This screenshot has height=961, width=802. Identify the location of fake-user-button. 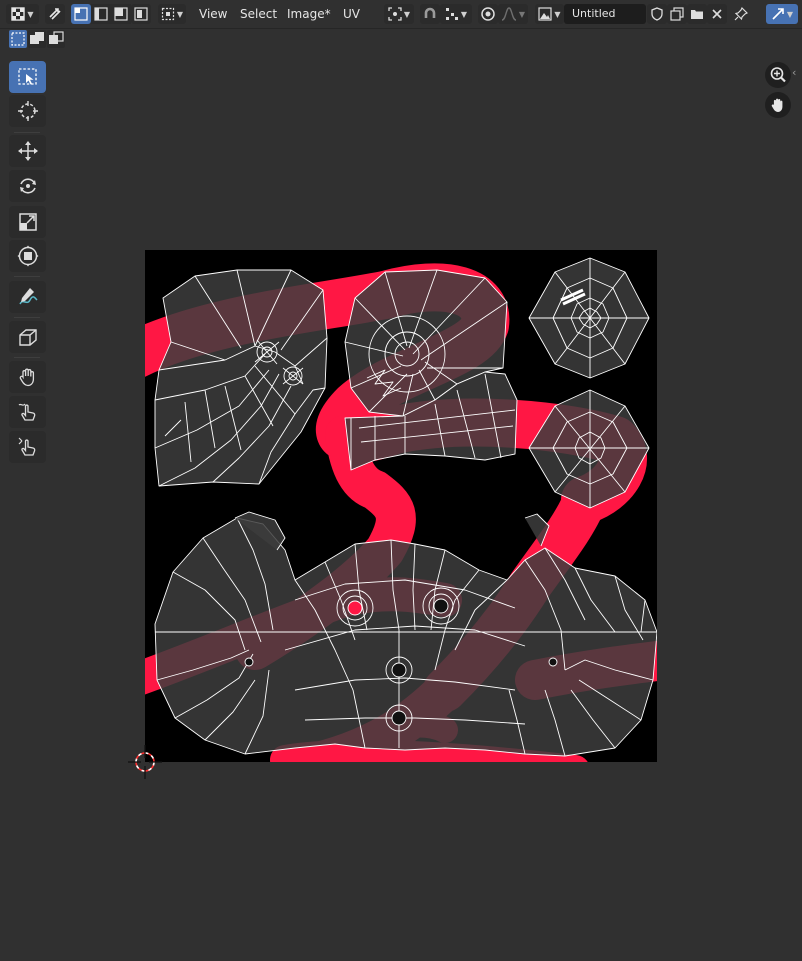
(657, 14).